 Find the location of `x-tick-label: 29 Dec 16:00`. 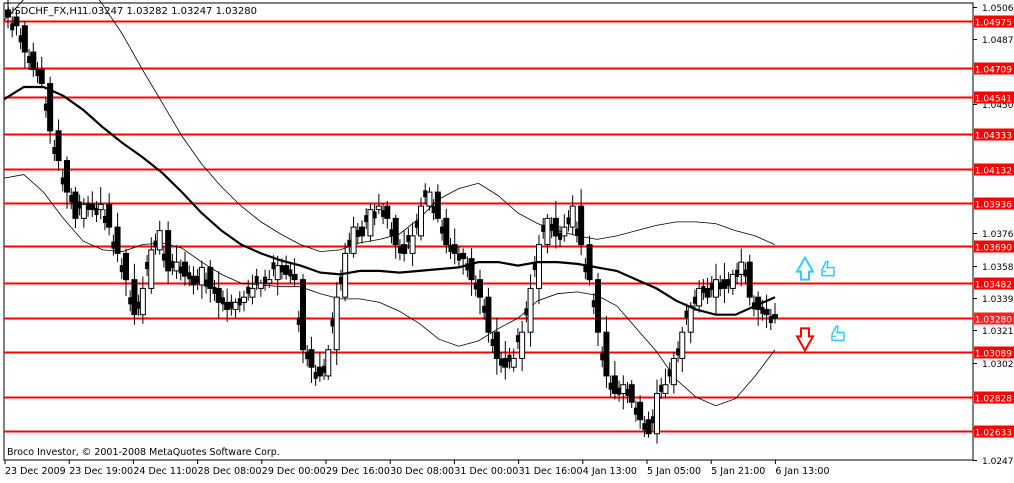

x-tick-label: 29 Dec 16:00 is located at coordinates (358, 471).